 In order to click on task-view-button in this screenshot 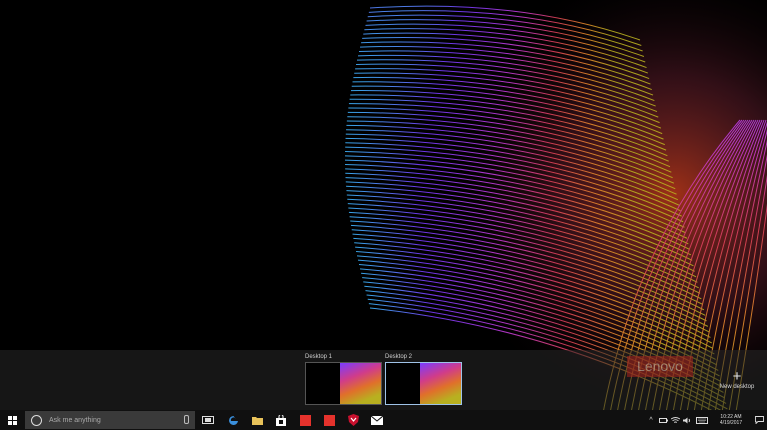, I will do `click(208, 420)`.